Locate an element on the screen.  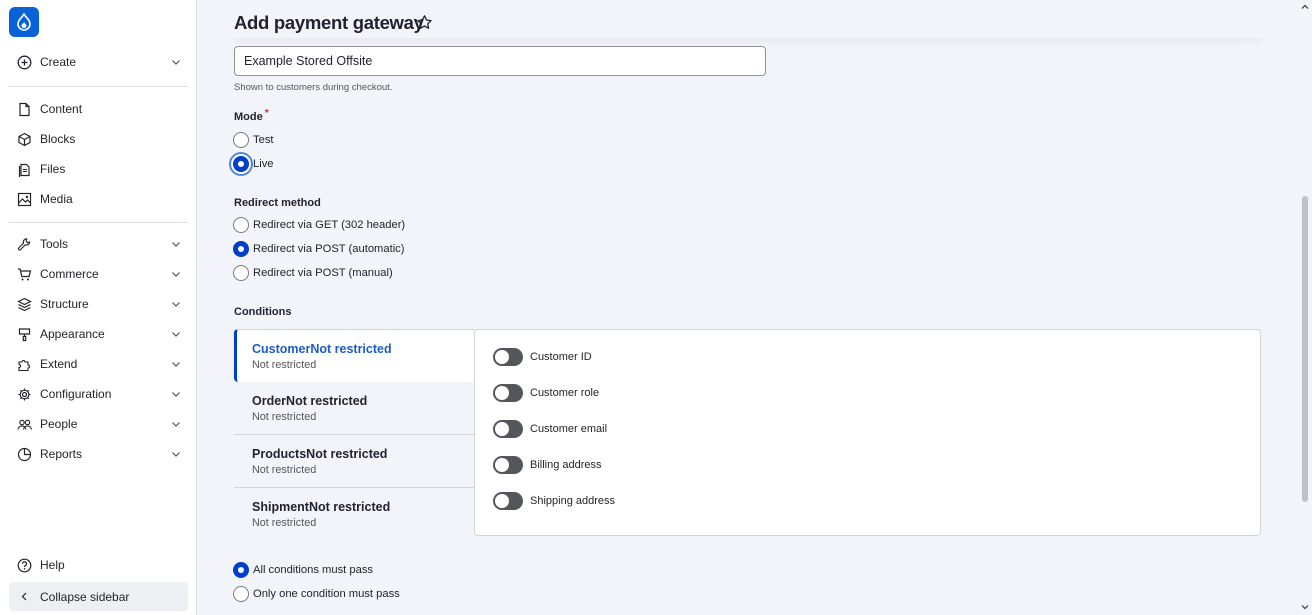
sidebar-item-create: Create is located at coordinates (98, 62).